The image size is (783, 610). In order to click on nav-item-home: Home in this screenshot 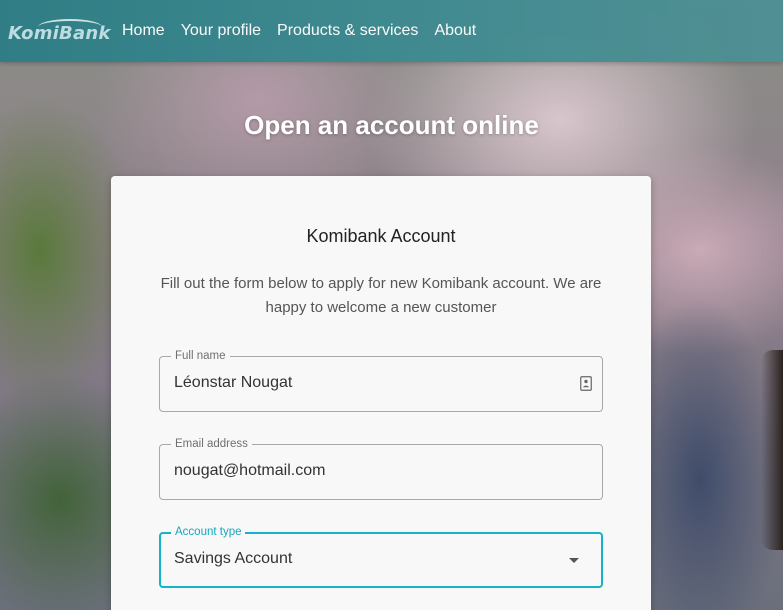, I will do `click(143, 31)`.